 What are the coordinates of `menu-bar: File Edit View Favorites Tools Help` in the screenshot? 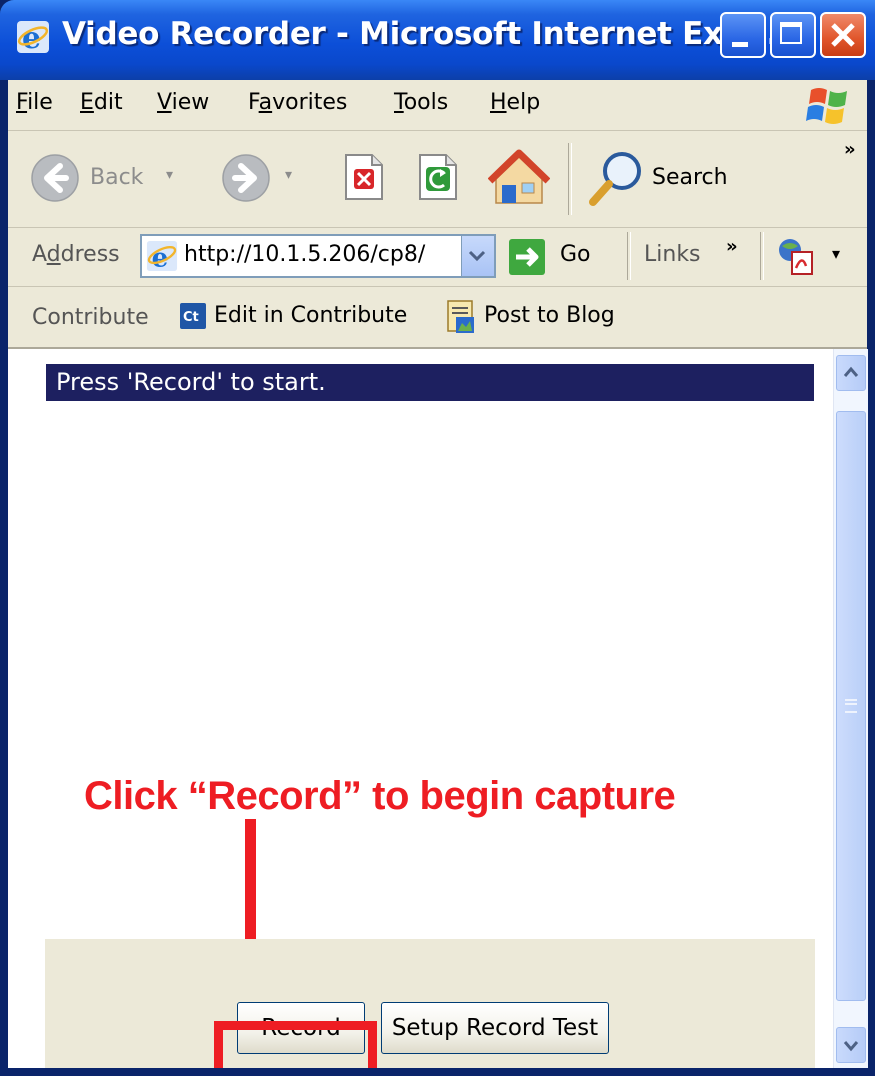 It's located at (437, 105).